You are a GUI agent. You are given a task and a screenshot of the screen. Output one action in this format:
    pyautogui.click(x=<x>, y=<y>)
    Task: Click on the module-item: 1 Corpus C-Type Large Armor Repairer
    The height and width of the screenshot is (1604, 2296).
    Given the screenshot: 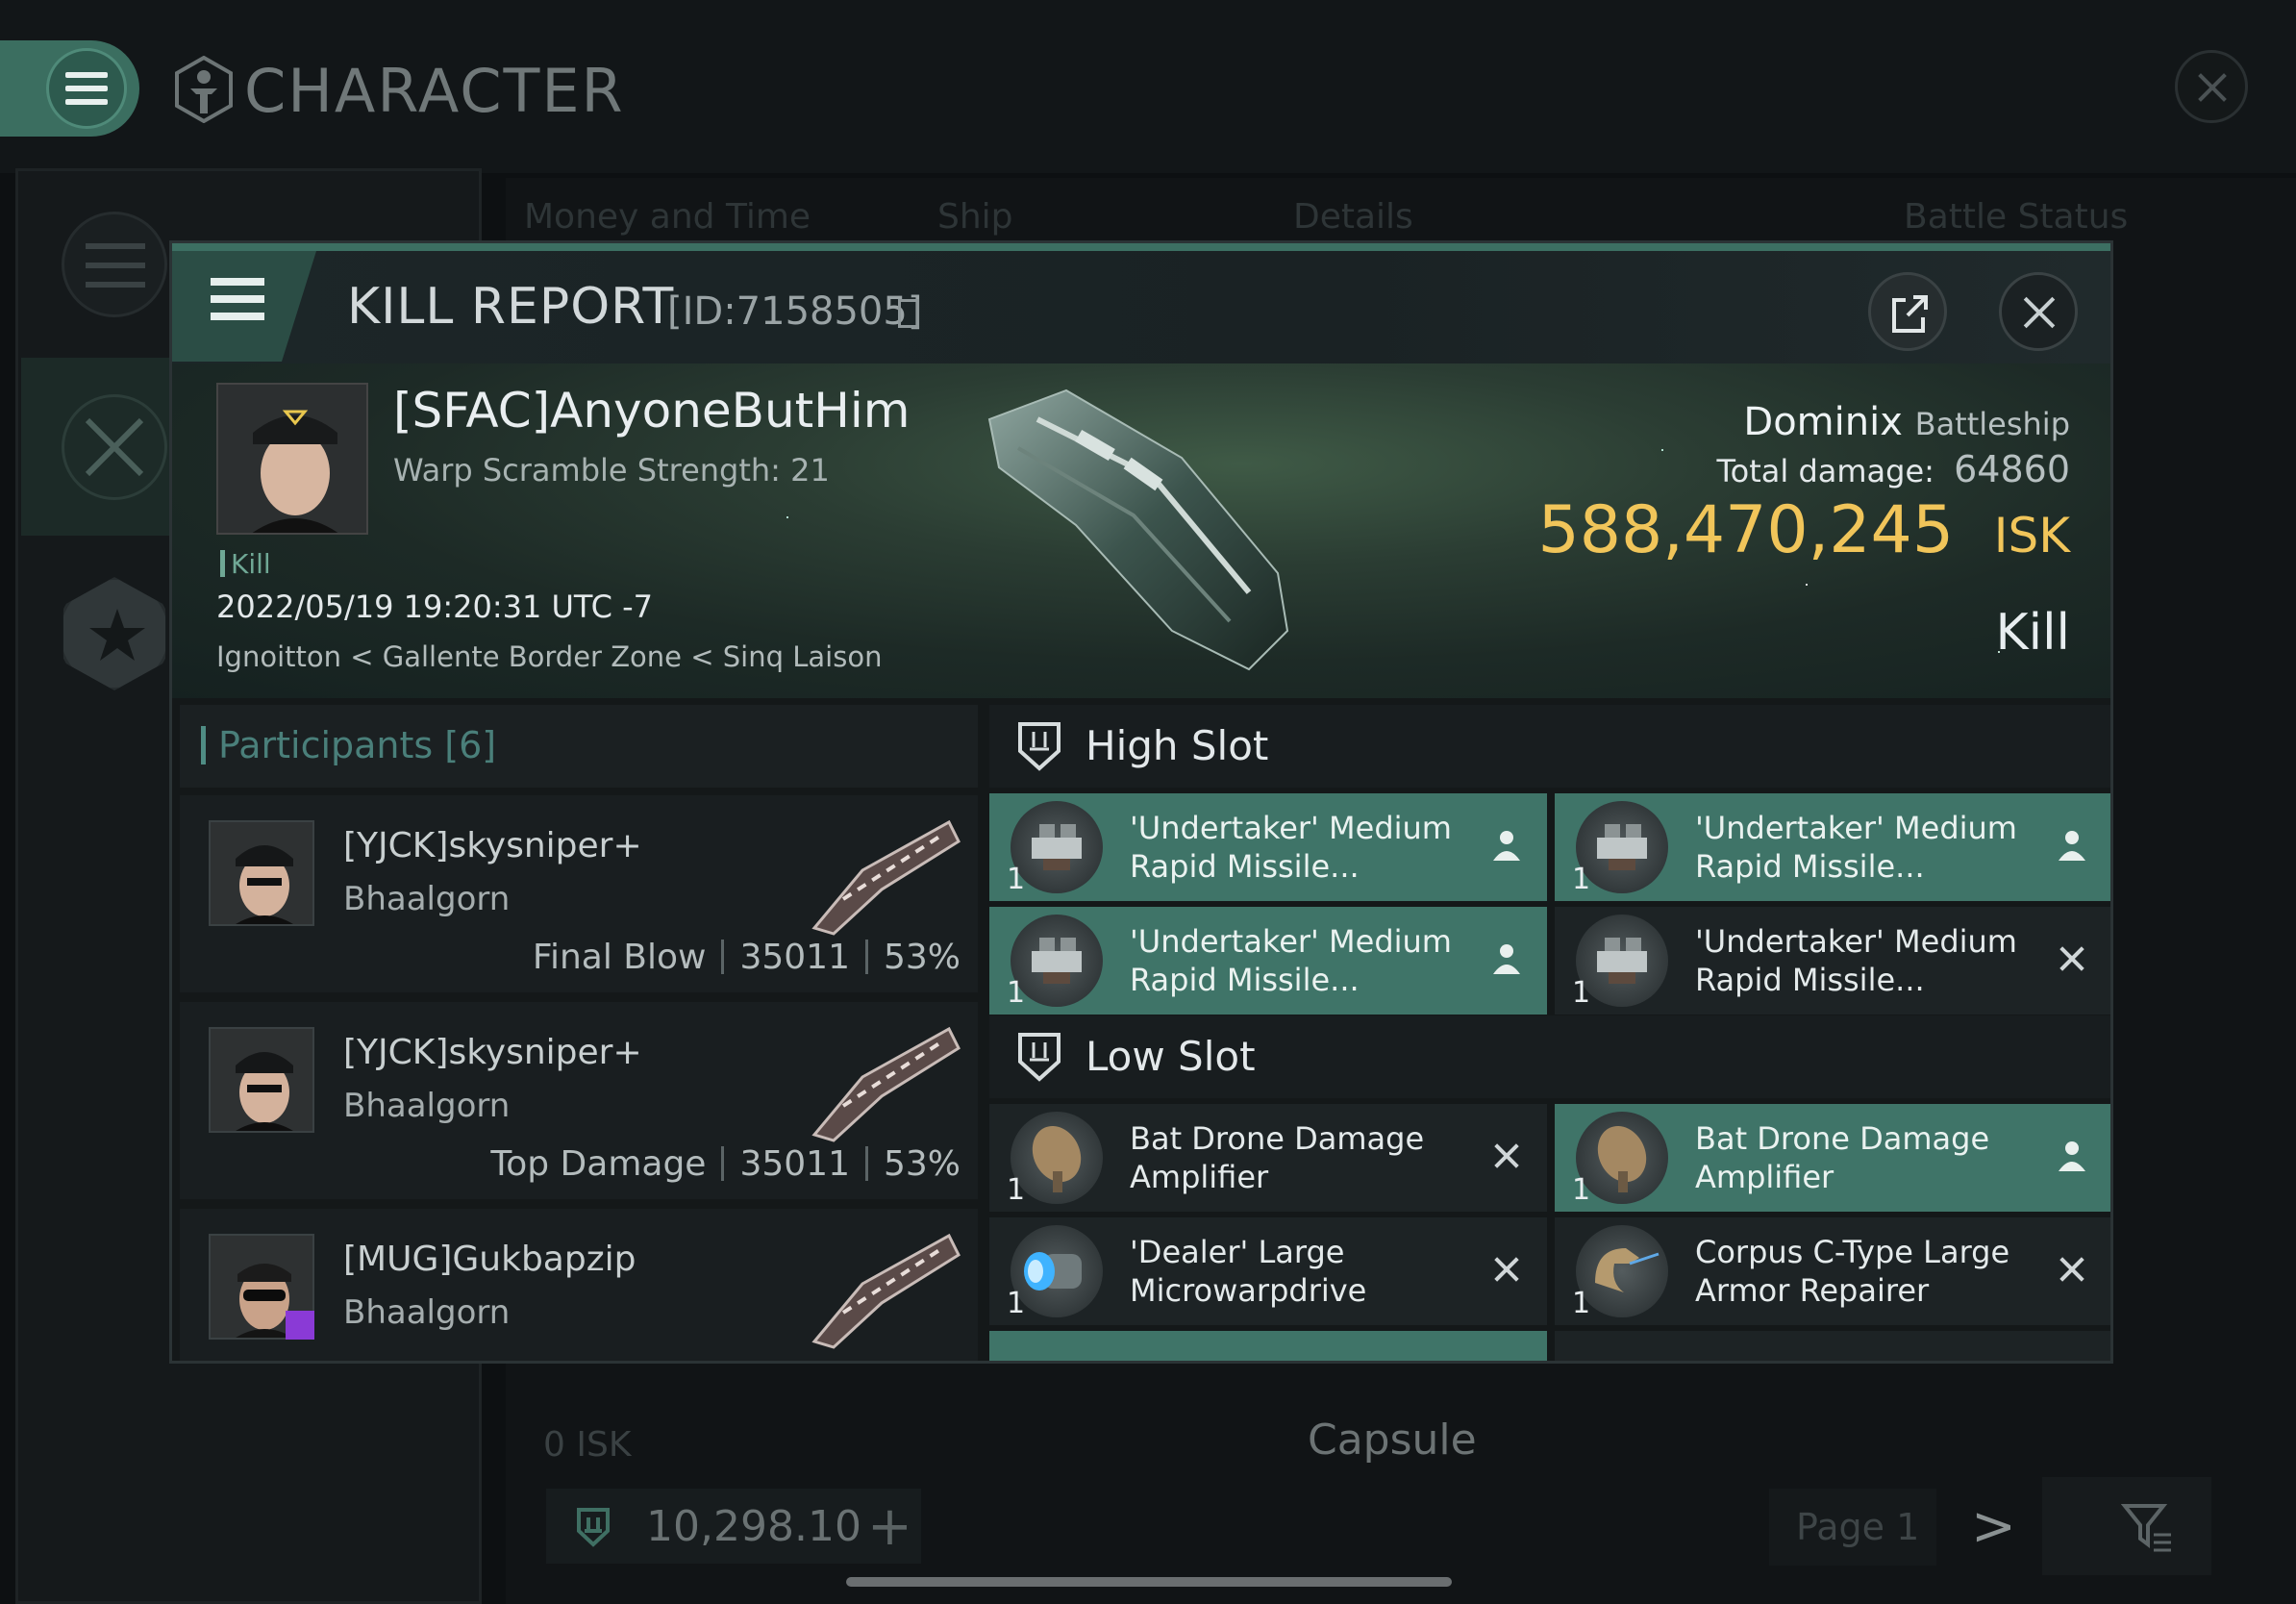 What is the action you would take?
    pyautogui.click(x=1832, y=1271)
    